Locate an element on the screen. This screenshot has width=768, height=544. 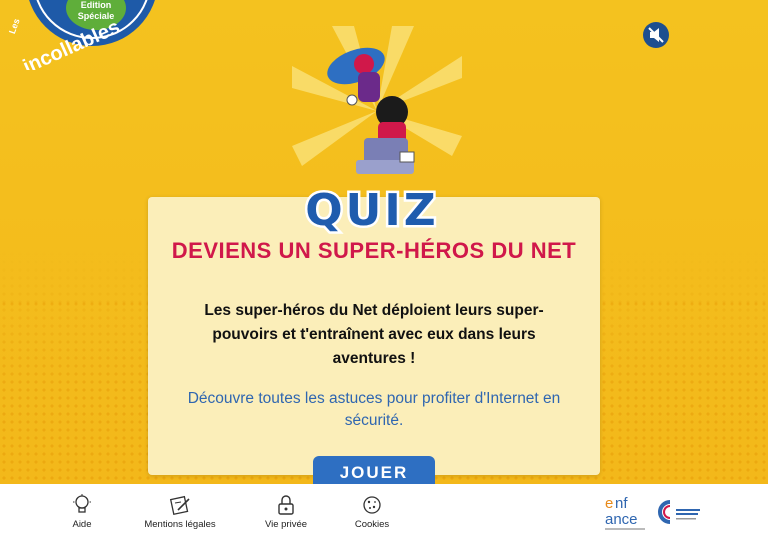
quiz-heading-text: QUIZ is located at coordinates (371, 210).